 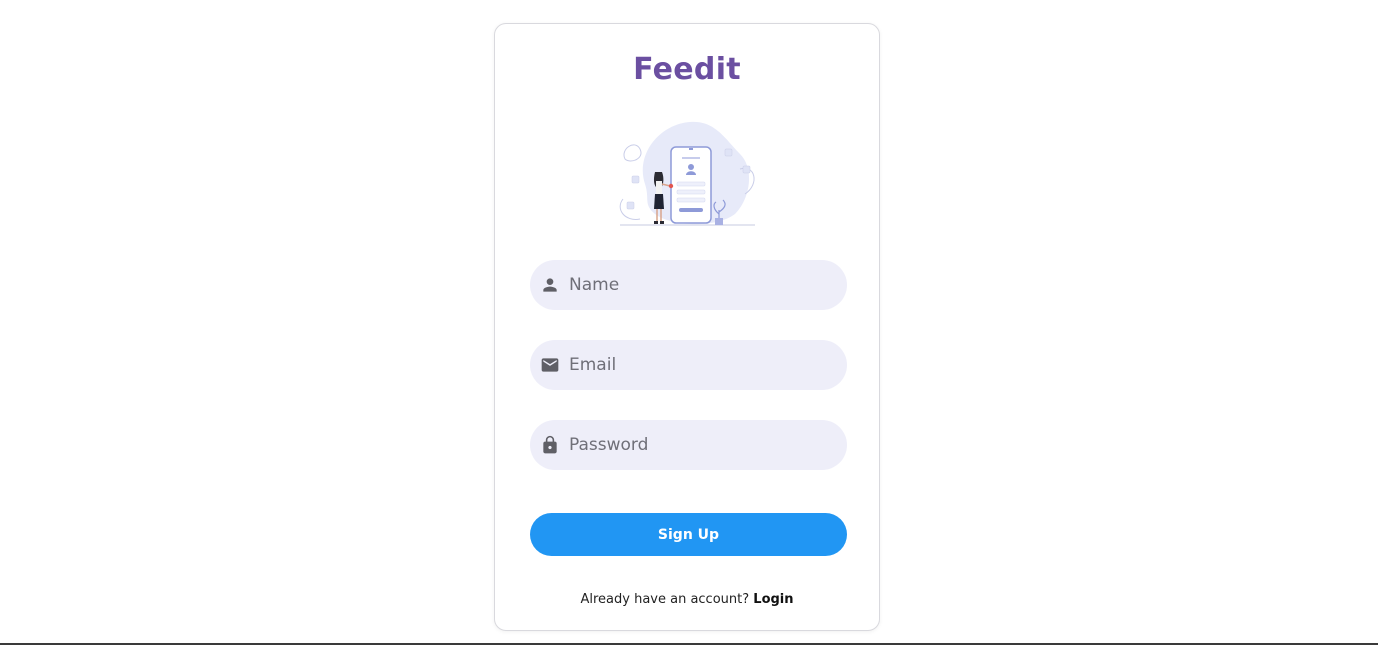 I want to click on login-prompt-text: Already have an account?, so click(x=665, y=599).